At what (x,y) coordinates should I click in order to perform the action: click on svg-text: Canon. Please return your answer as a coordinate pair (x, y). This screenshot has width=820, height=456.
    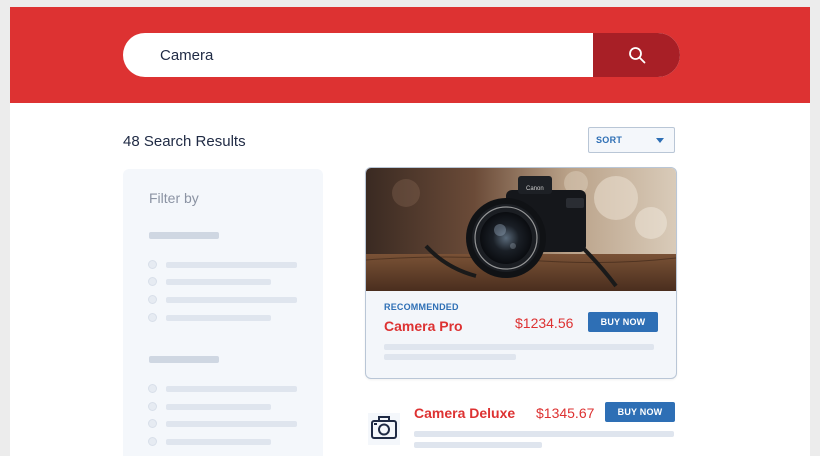
    Looking at the image, I should click on (535, 189).